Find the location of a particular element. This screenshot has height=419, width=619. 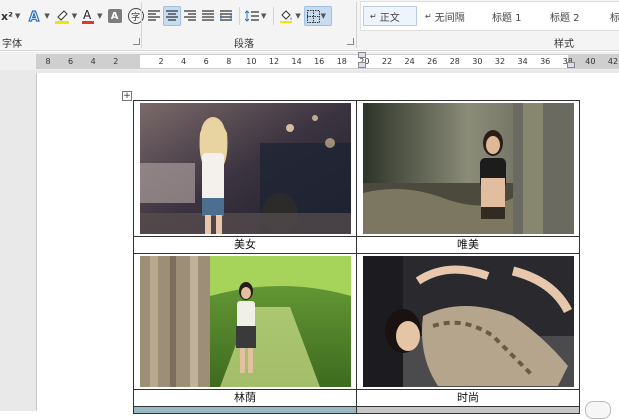

text-effects-button: A is located at coordinates (35, 16).